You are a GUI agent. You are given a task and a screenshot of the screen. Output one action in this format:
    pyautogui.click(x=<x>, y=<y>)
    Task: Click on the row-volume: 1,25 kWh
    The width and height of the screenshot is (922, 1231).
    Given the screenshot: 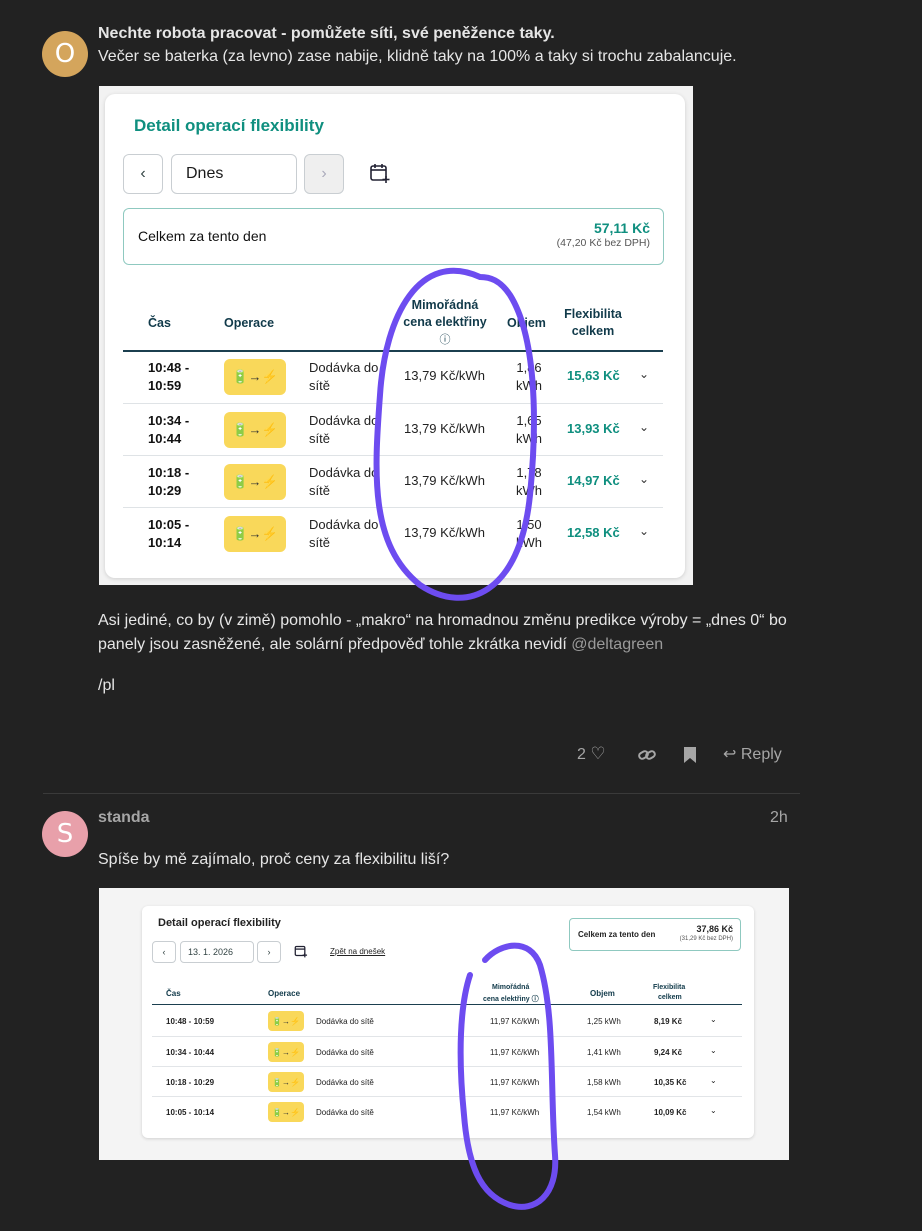 What is the action you would take?
    pyautogui.click(x=604, y=1021)
    